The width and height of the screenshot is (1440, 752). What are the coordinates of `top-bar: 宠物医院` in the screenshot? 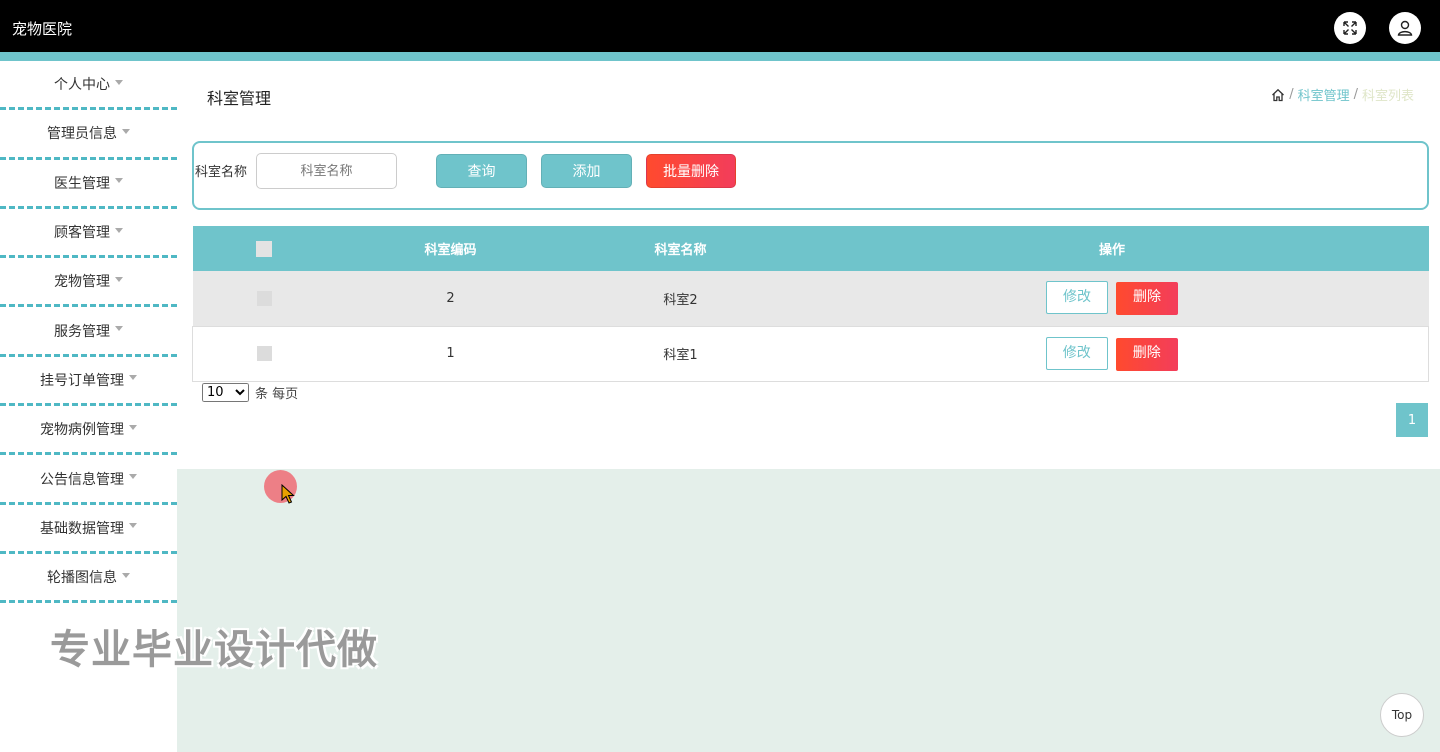 It's located at (720, 26).